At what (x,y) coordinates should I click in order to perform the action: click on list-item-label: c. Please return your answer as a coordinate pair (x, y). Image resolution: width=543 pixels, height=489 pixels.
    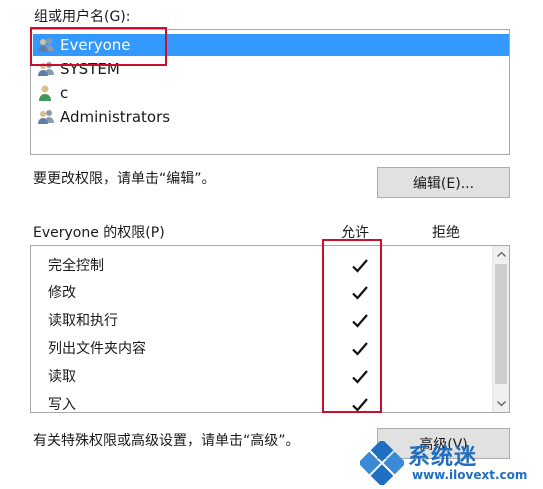
    Looking at the image, I should click on (64, 93).